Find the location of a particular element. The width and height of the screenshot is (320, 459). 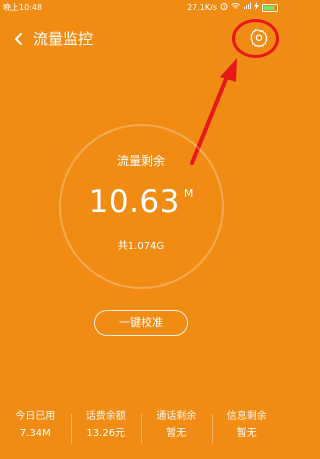

stat-label: 信息剩余 is located at coordinates (246, 416).